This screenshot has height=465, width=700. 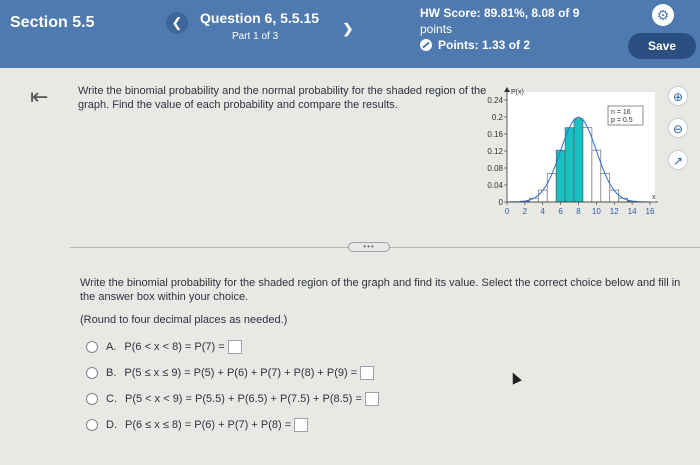 I want to click on x-tick-label: 4, so click(x=543, y=211).